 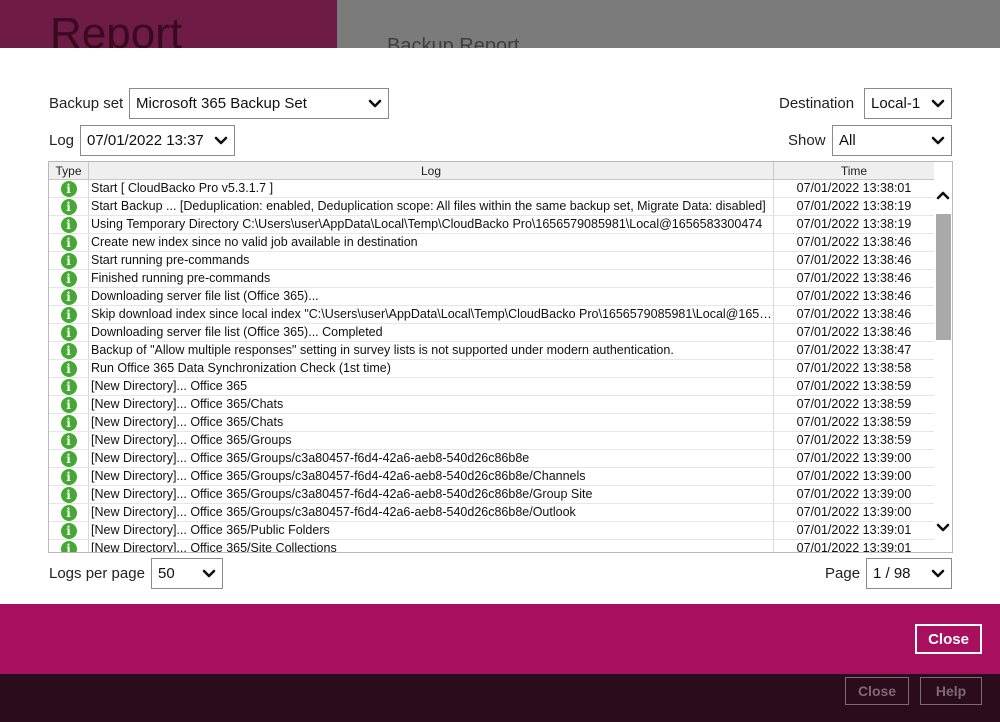 What do you see at coordinates (116, 29) in the screenshot?
I see `background-page-title: Report` at bounding box center [116, 29].